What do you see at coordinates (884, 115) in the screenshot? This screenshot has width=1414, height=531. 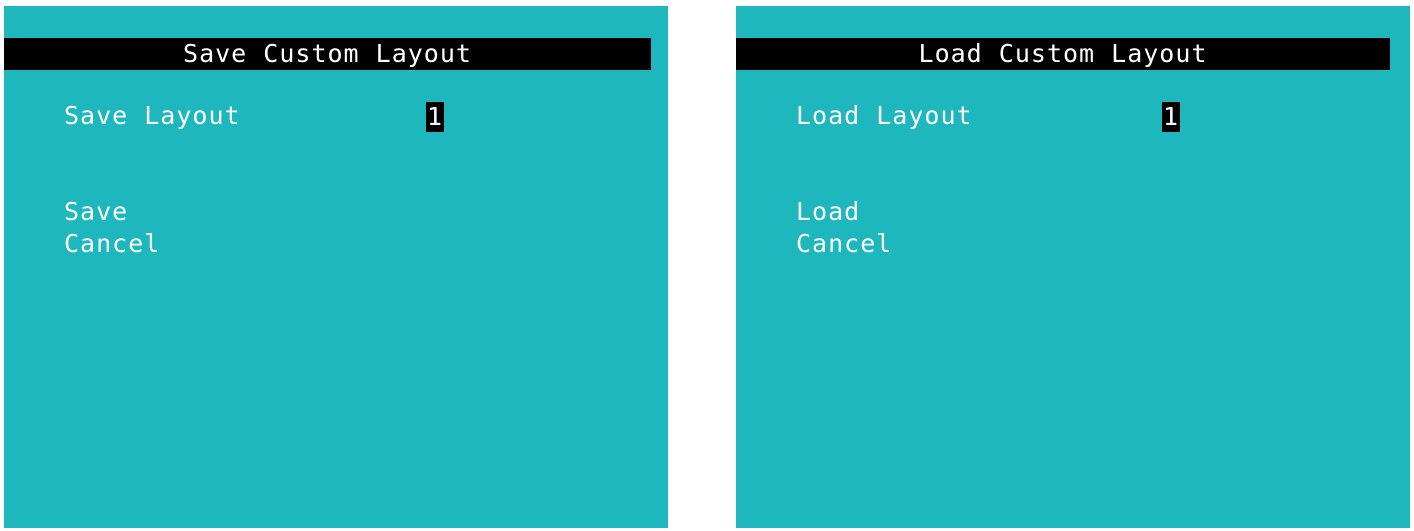 I see `load-layout-label: Load Layout` at bounding box center [884, 115].